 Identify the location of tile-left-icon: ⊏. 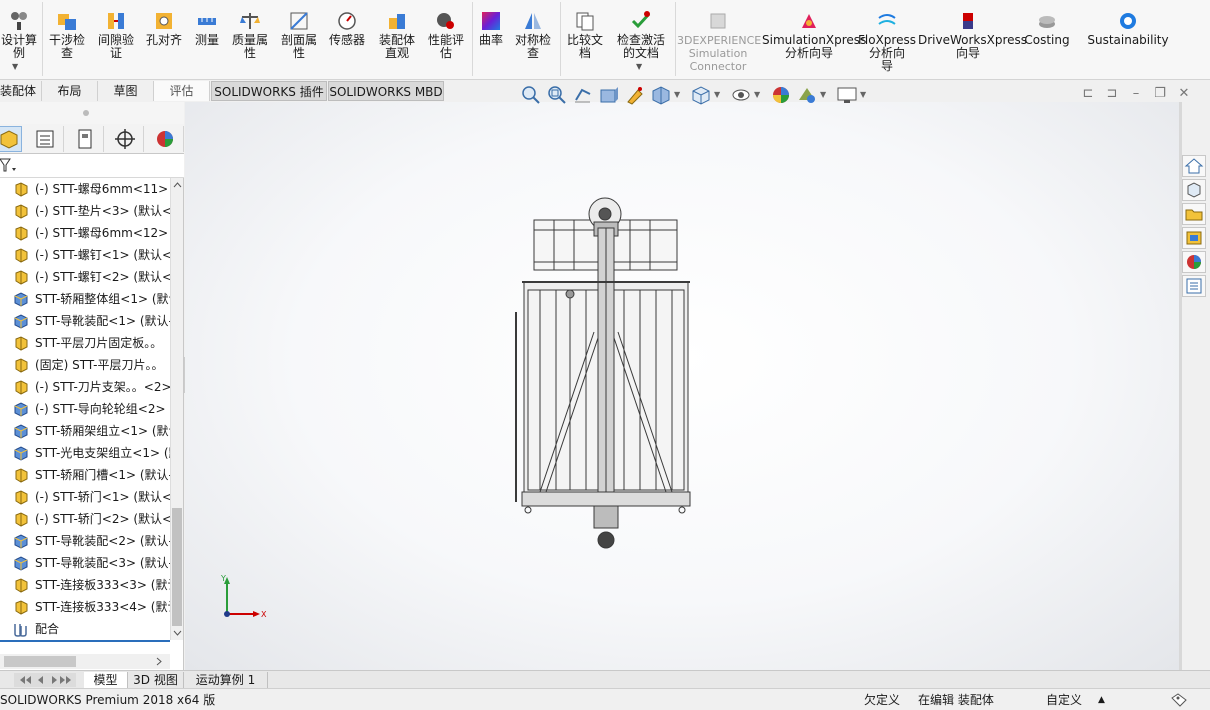
(1088, 94).